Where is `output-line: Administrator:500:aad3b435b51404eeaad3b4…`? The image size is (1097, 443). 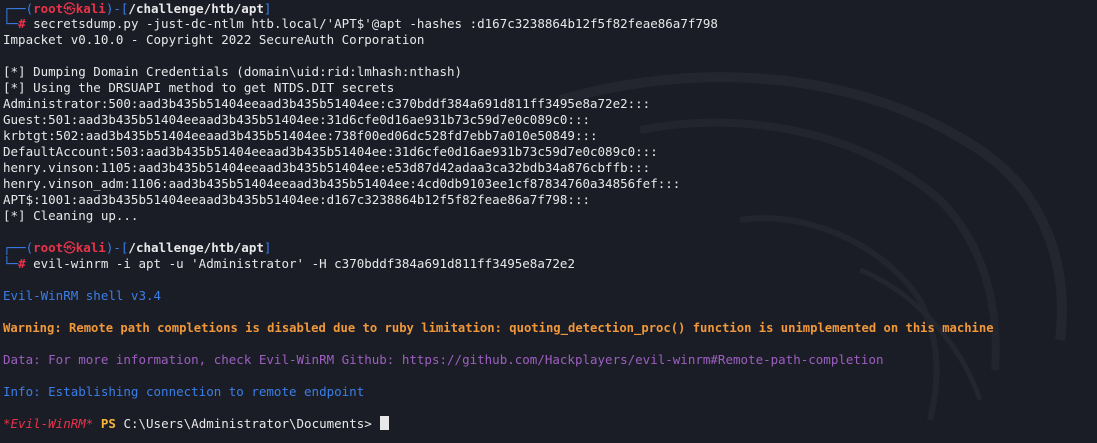 output-line: Administrator:500:aad3b435b51404eeaad3b4… is located at coordinates (327, 103).